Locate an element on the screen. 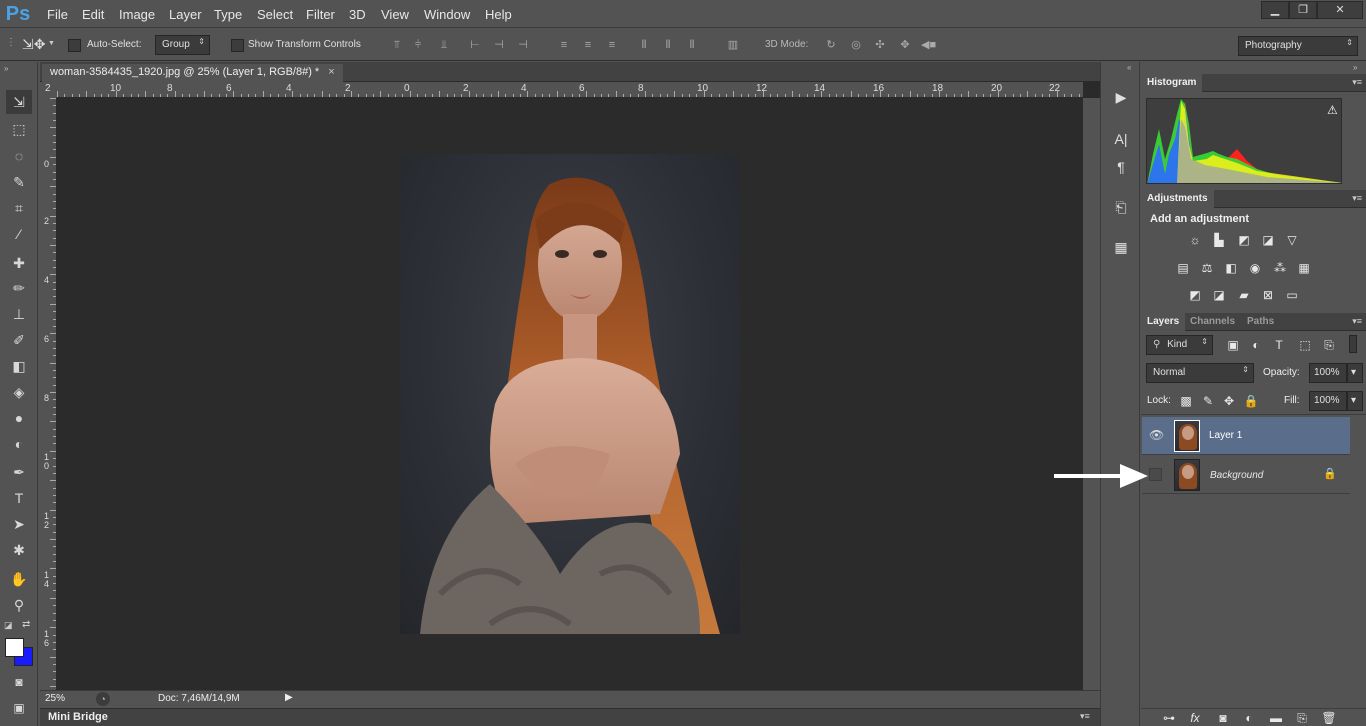  layer-row-layer-1: 👁 Layer 1 is located at coordinates (1246, 436).